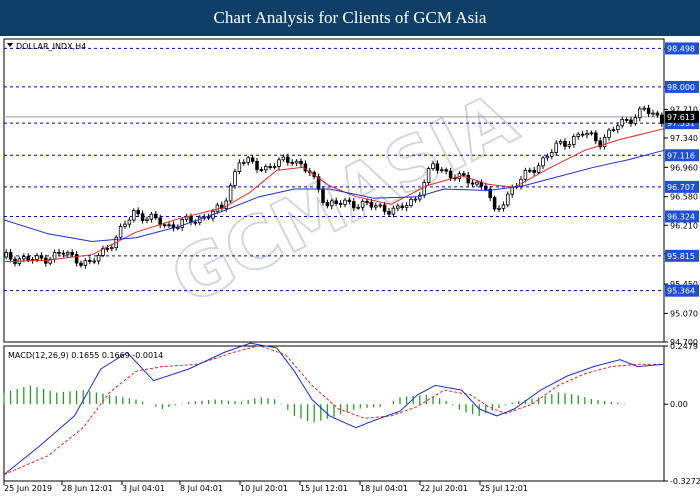  I want to click on main-y-tick-label: 95.070, so click(684, 313).